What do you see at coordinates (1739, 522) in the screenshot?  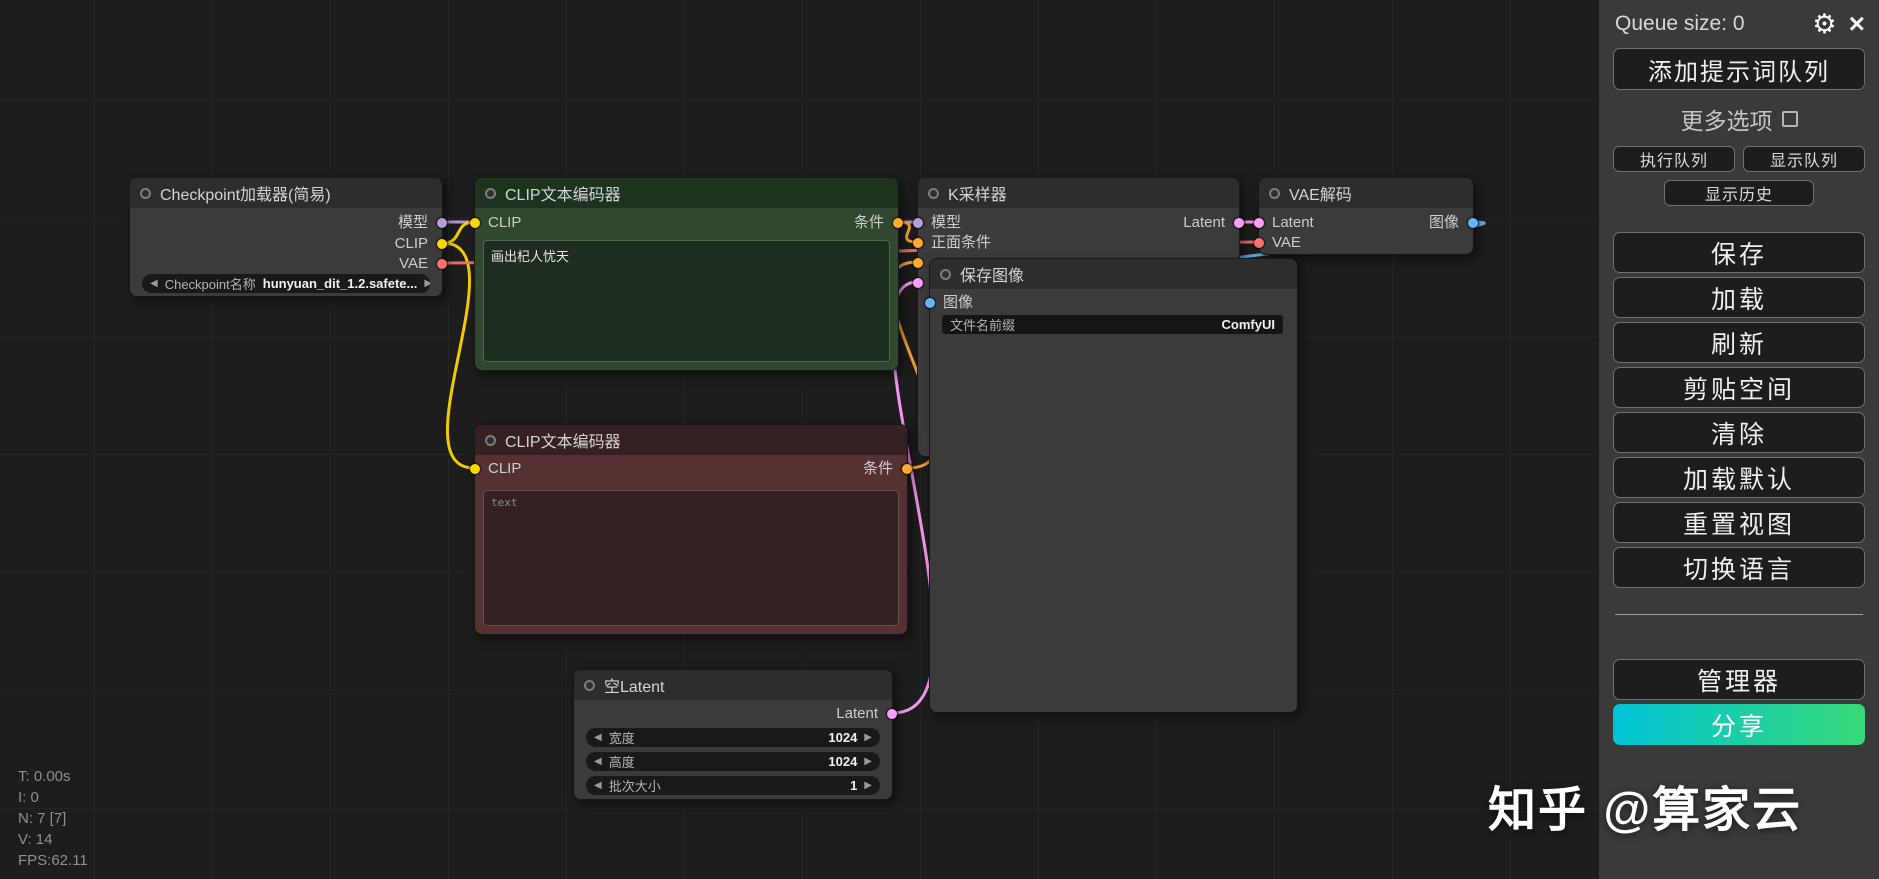 I see `reset-view-button: 重置视图` at bounding box center [1739, 522].